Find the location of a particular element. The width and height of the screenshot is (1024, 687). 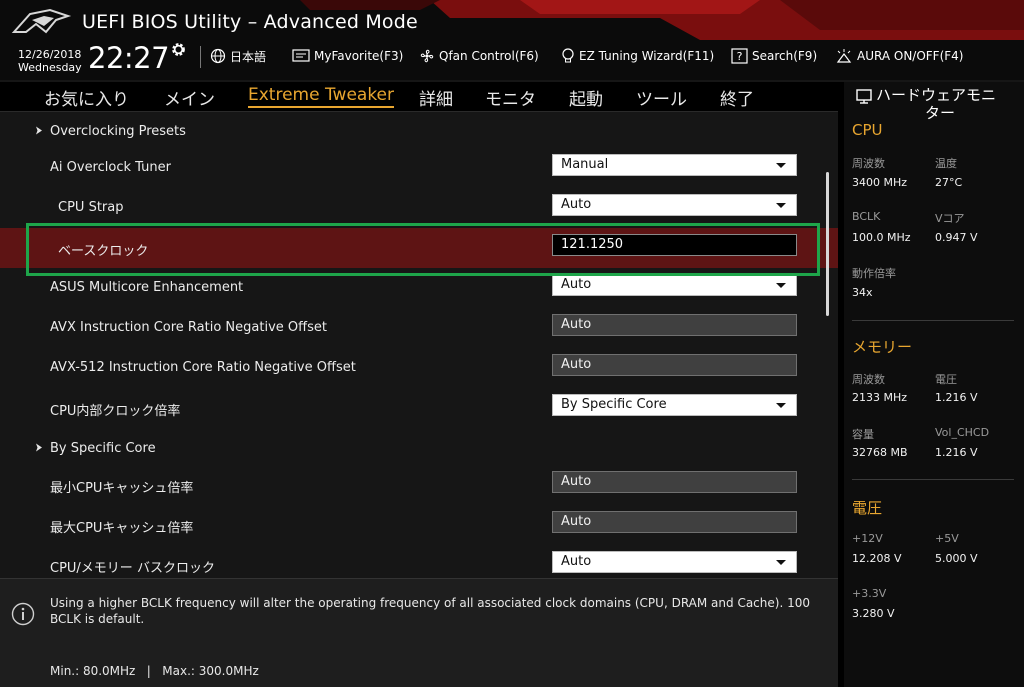

v5-value: 5.000 V is located at coordinates (956, 558).